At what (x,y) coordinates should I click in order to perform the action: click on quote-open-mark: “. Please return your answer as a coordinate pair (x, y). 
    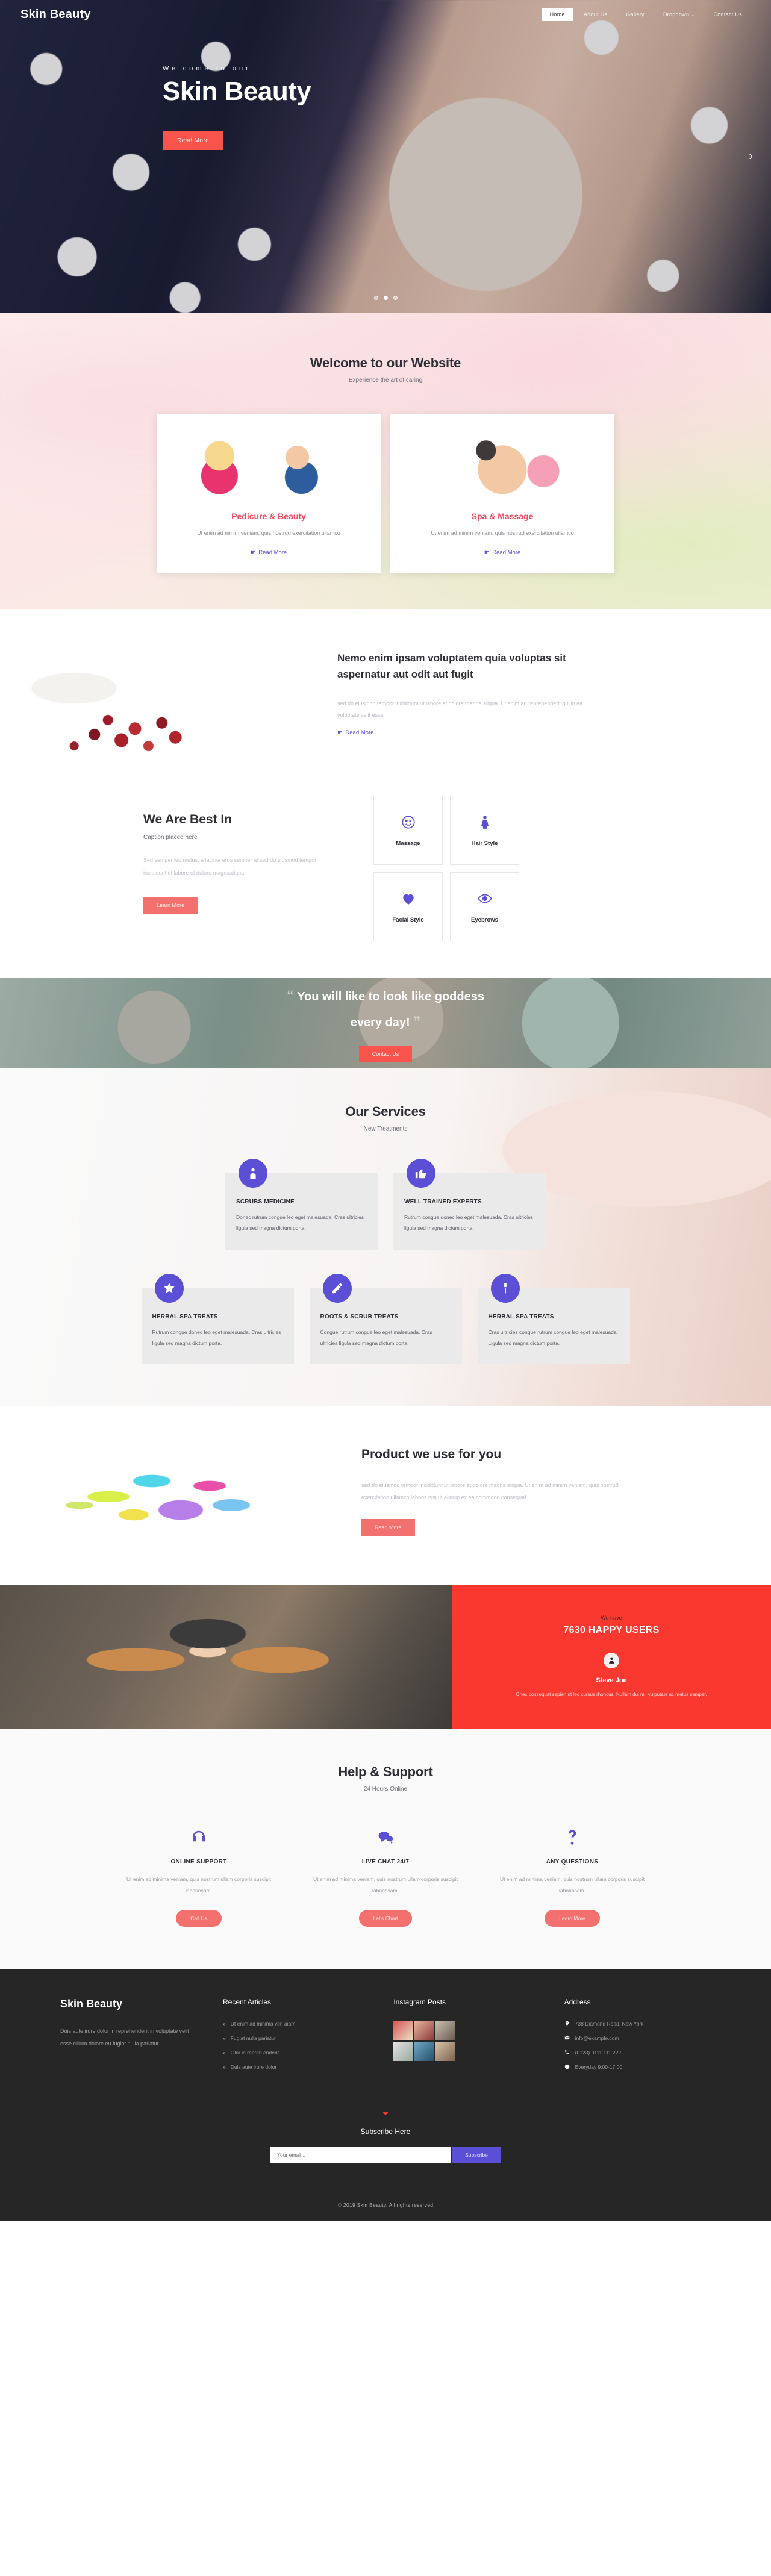
    Looking at the image, I should click on (290, 995).